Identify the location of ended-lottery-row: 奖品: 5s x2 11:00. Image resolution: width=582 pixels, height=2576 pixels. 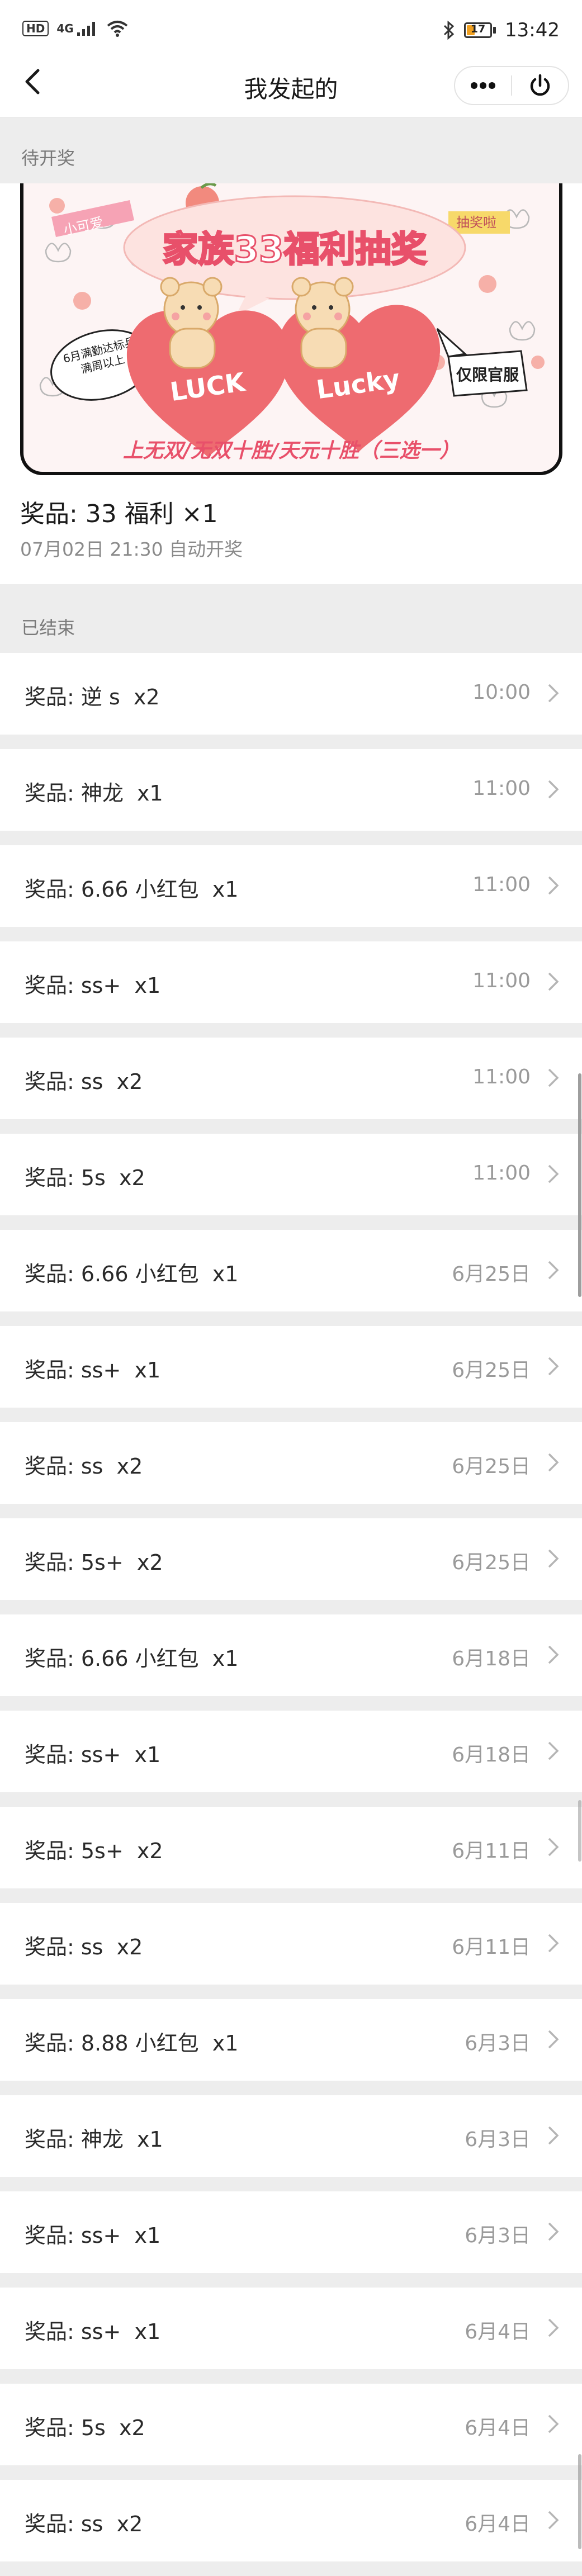
(291, 1174).